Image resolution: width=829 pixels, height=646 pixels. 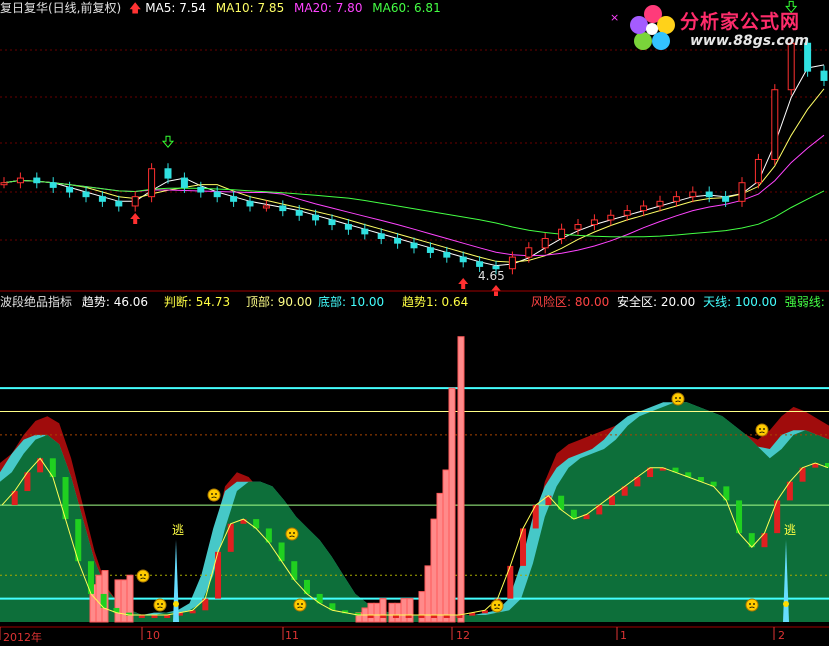 I want to click on ma20-label: MA20: 7.80, so click(x=328, y=8).